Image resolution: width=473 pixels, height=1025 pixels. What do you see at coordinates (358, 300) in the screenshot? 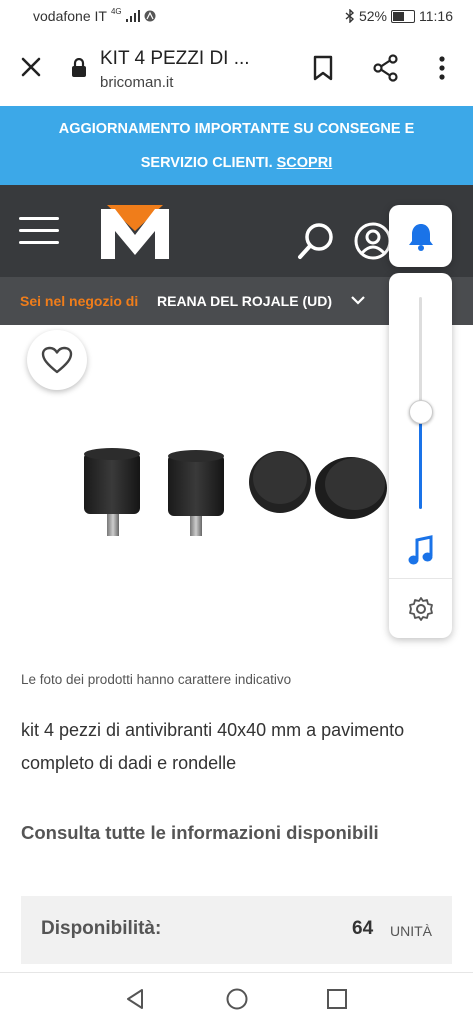
I see `chevron-down-icon` at bounding box center [358, 300].